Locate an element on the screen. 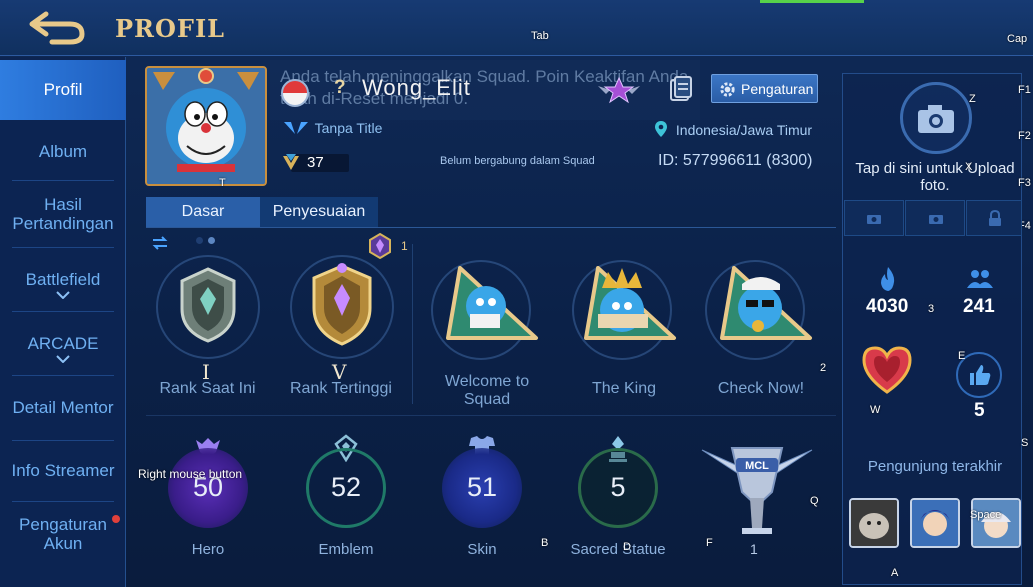 The width and height of the screenshot is (1033, 587). the-king-icon is located at coordinates (628, 306).